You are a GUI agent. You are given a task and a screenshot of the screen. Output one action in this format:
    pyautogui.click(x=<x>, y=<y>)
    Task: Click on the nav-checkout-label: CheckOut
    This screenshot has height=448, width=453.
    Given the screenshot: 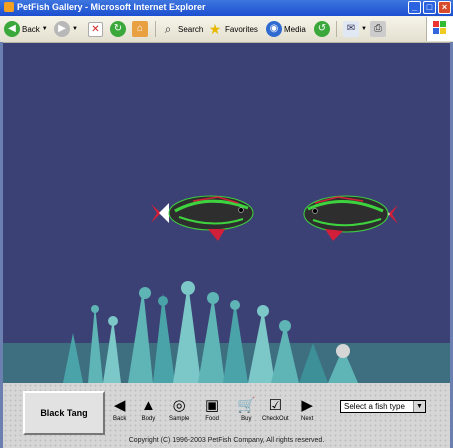 What is the action you would take?
    pyautogui.click(x=275, y=419)
    